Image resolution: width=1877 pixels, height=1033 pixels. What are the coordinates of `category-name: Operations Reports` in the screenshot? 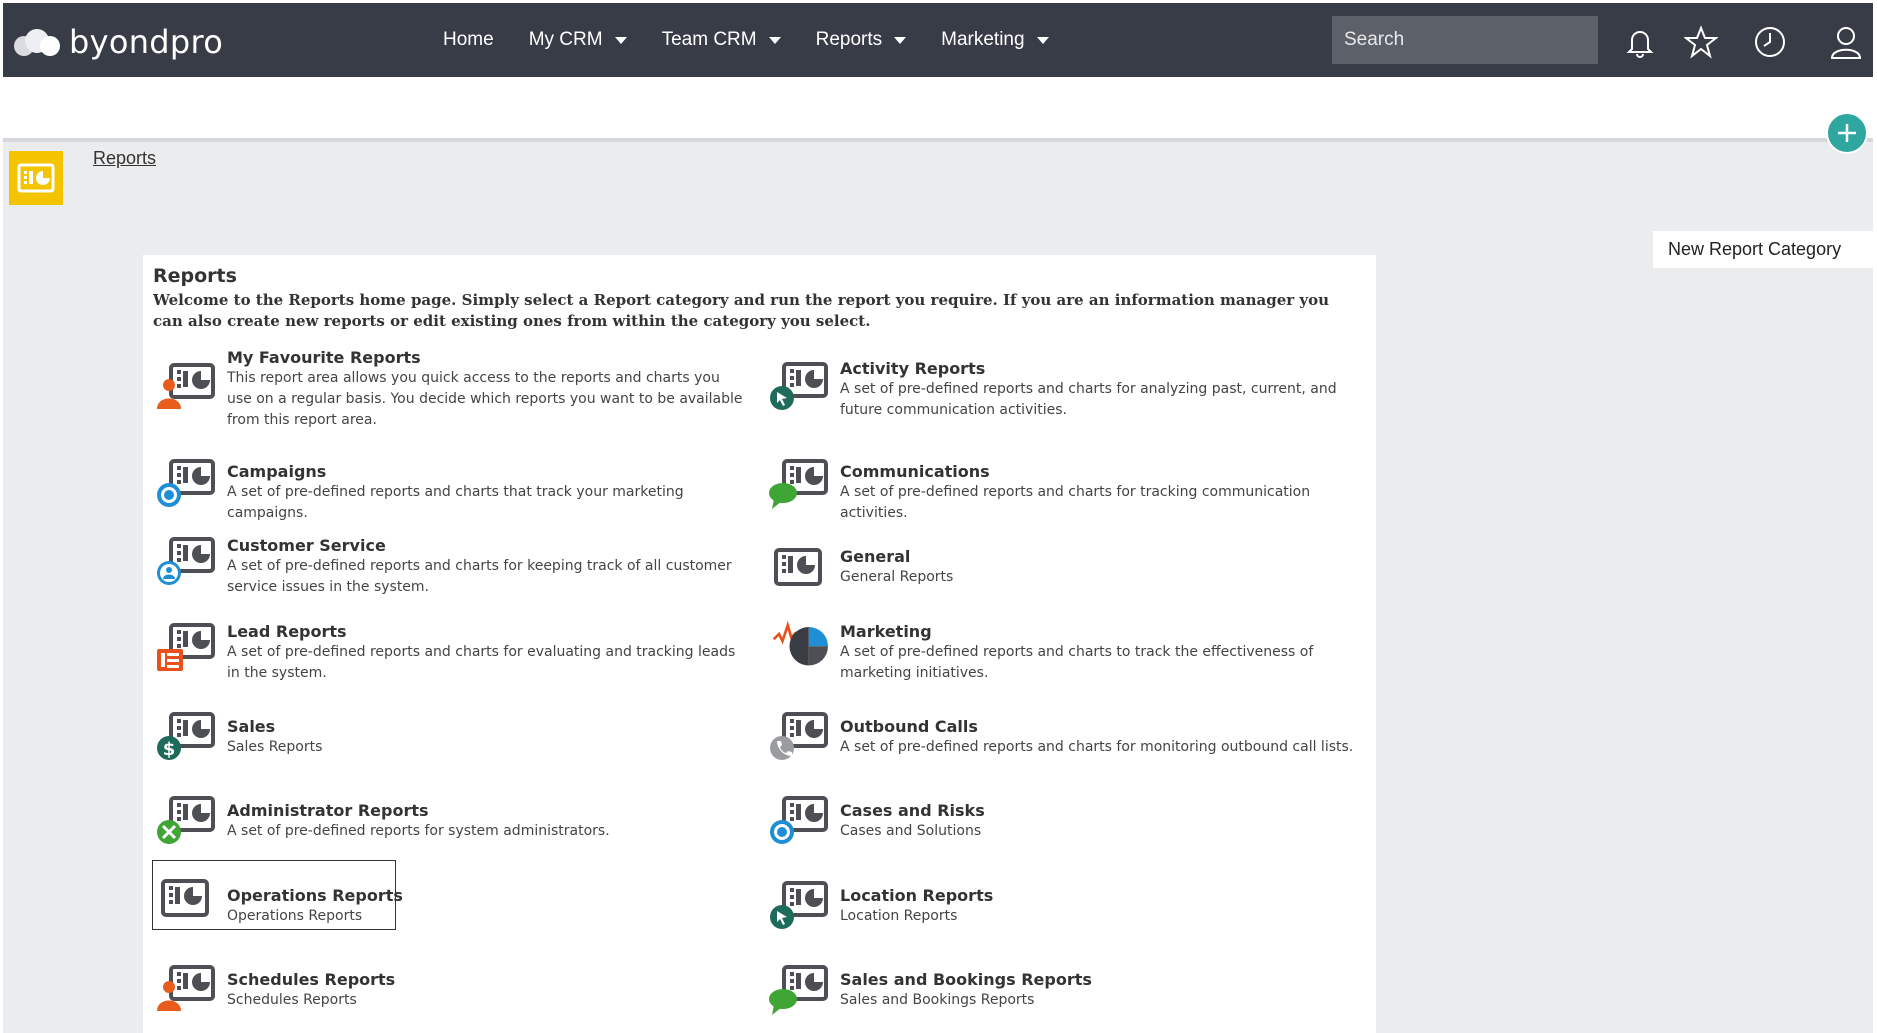 It's located at (315, 895).